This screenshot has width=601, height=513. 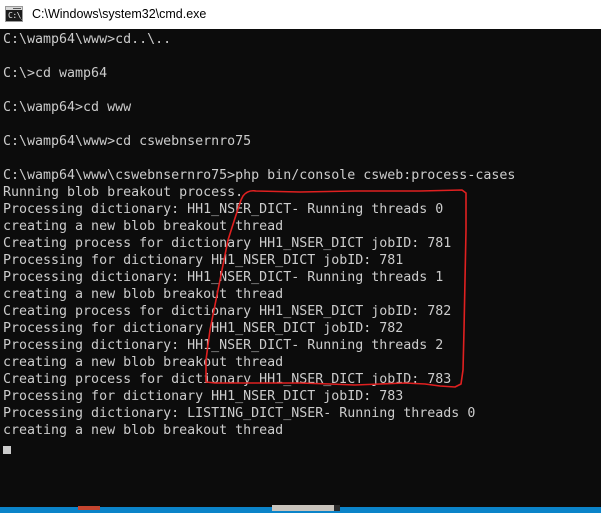 I want to click on console-line: C:\>cd wamp64, so click(x=55, y=73).